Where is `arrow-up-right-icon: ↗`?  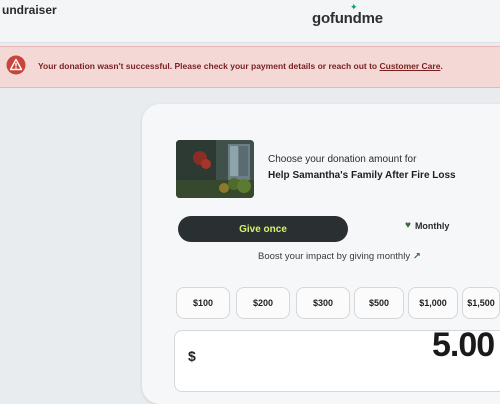 arrow-up-right-icon: ↗ is located at coordinates (416, 256).